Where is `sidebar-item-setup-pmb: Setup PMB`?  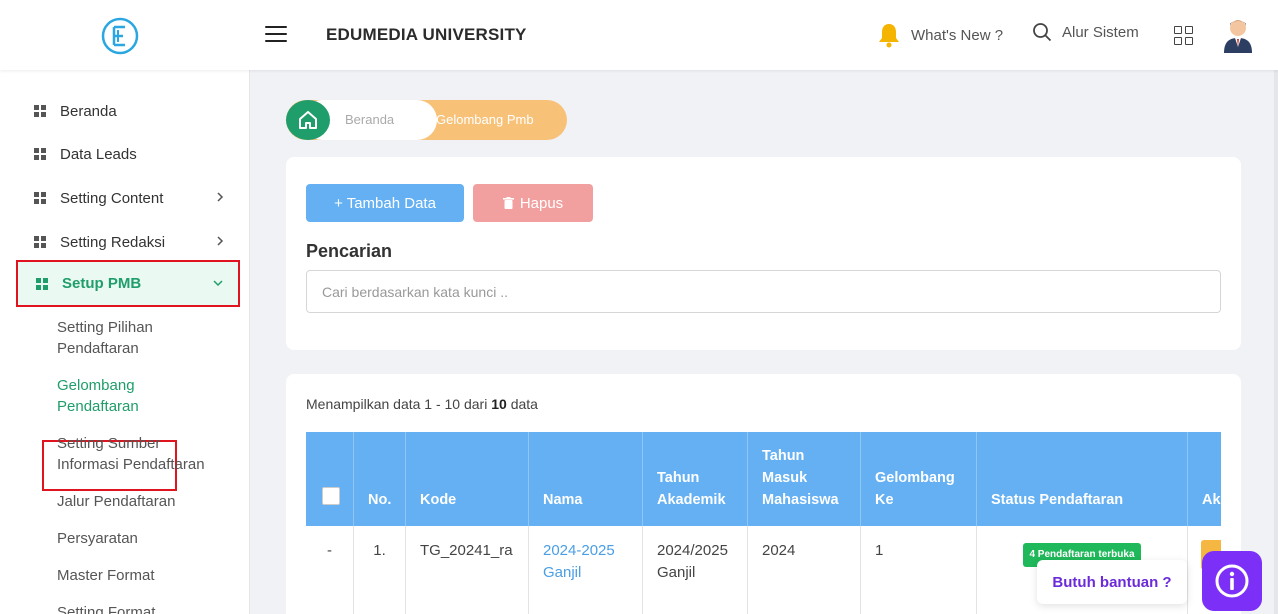
sidebar-item-setup-pmb: Setup PMB is located at coordinates (128, 283).